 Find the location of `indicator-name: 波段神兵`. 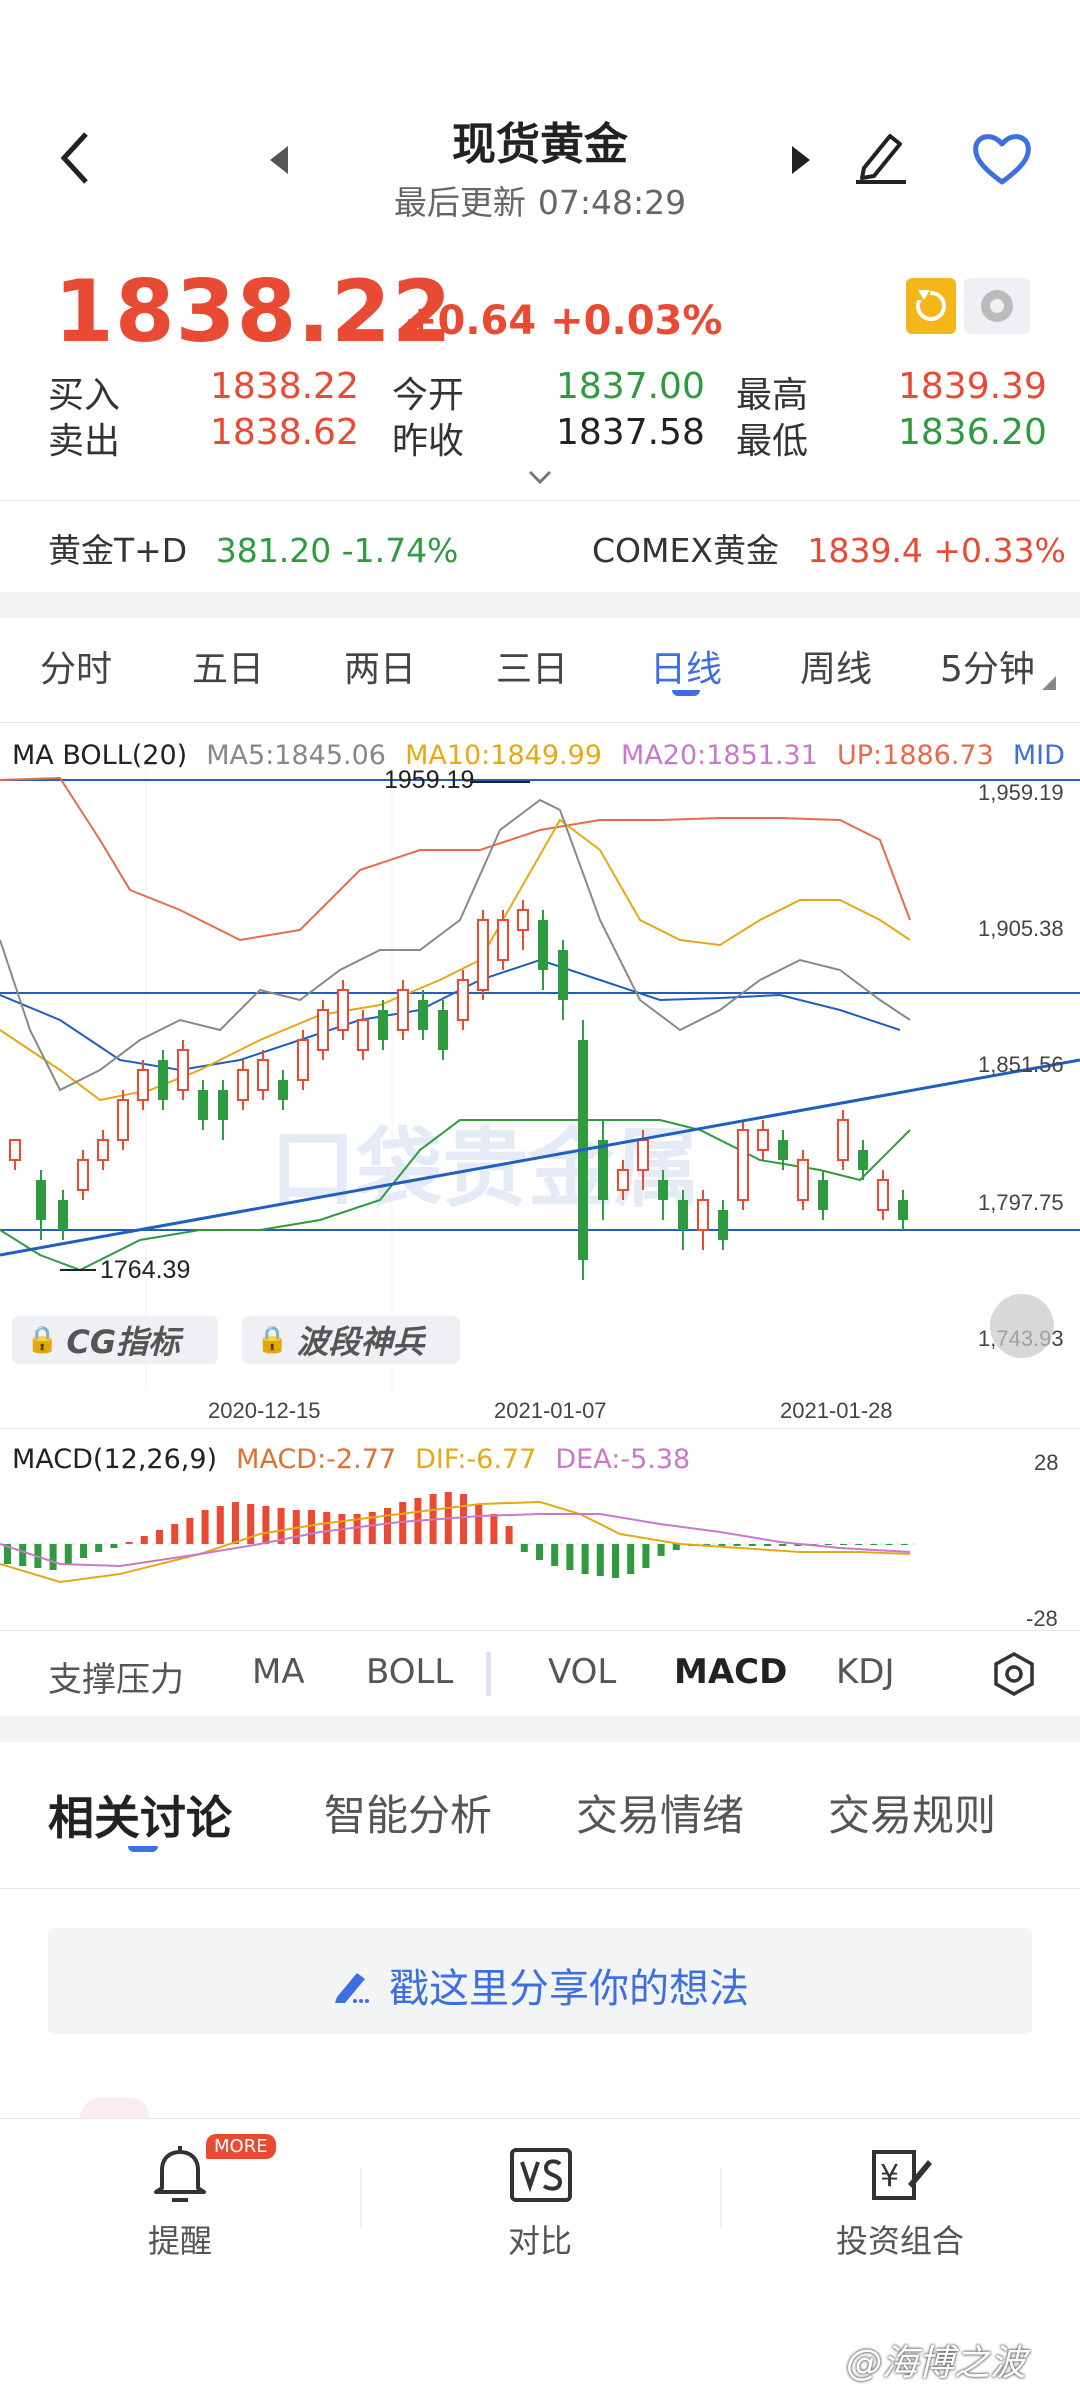

indicator-name: 波段神兵 is located at coordinates (360, 1342).